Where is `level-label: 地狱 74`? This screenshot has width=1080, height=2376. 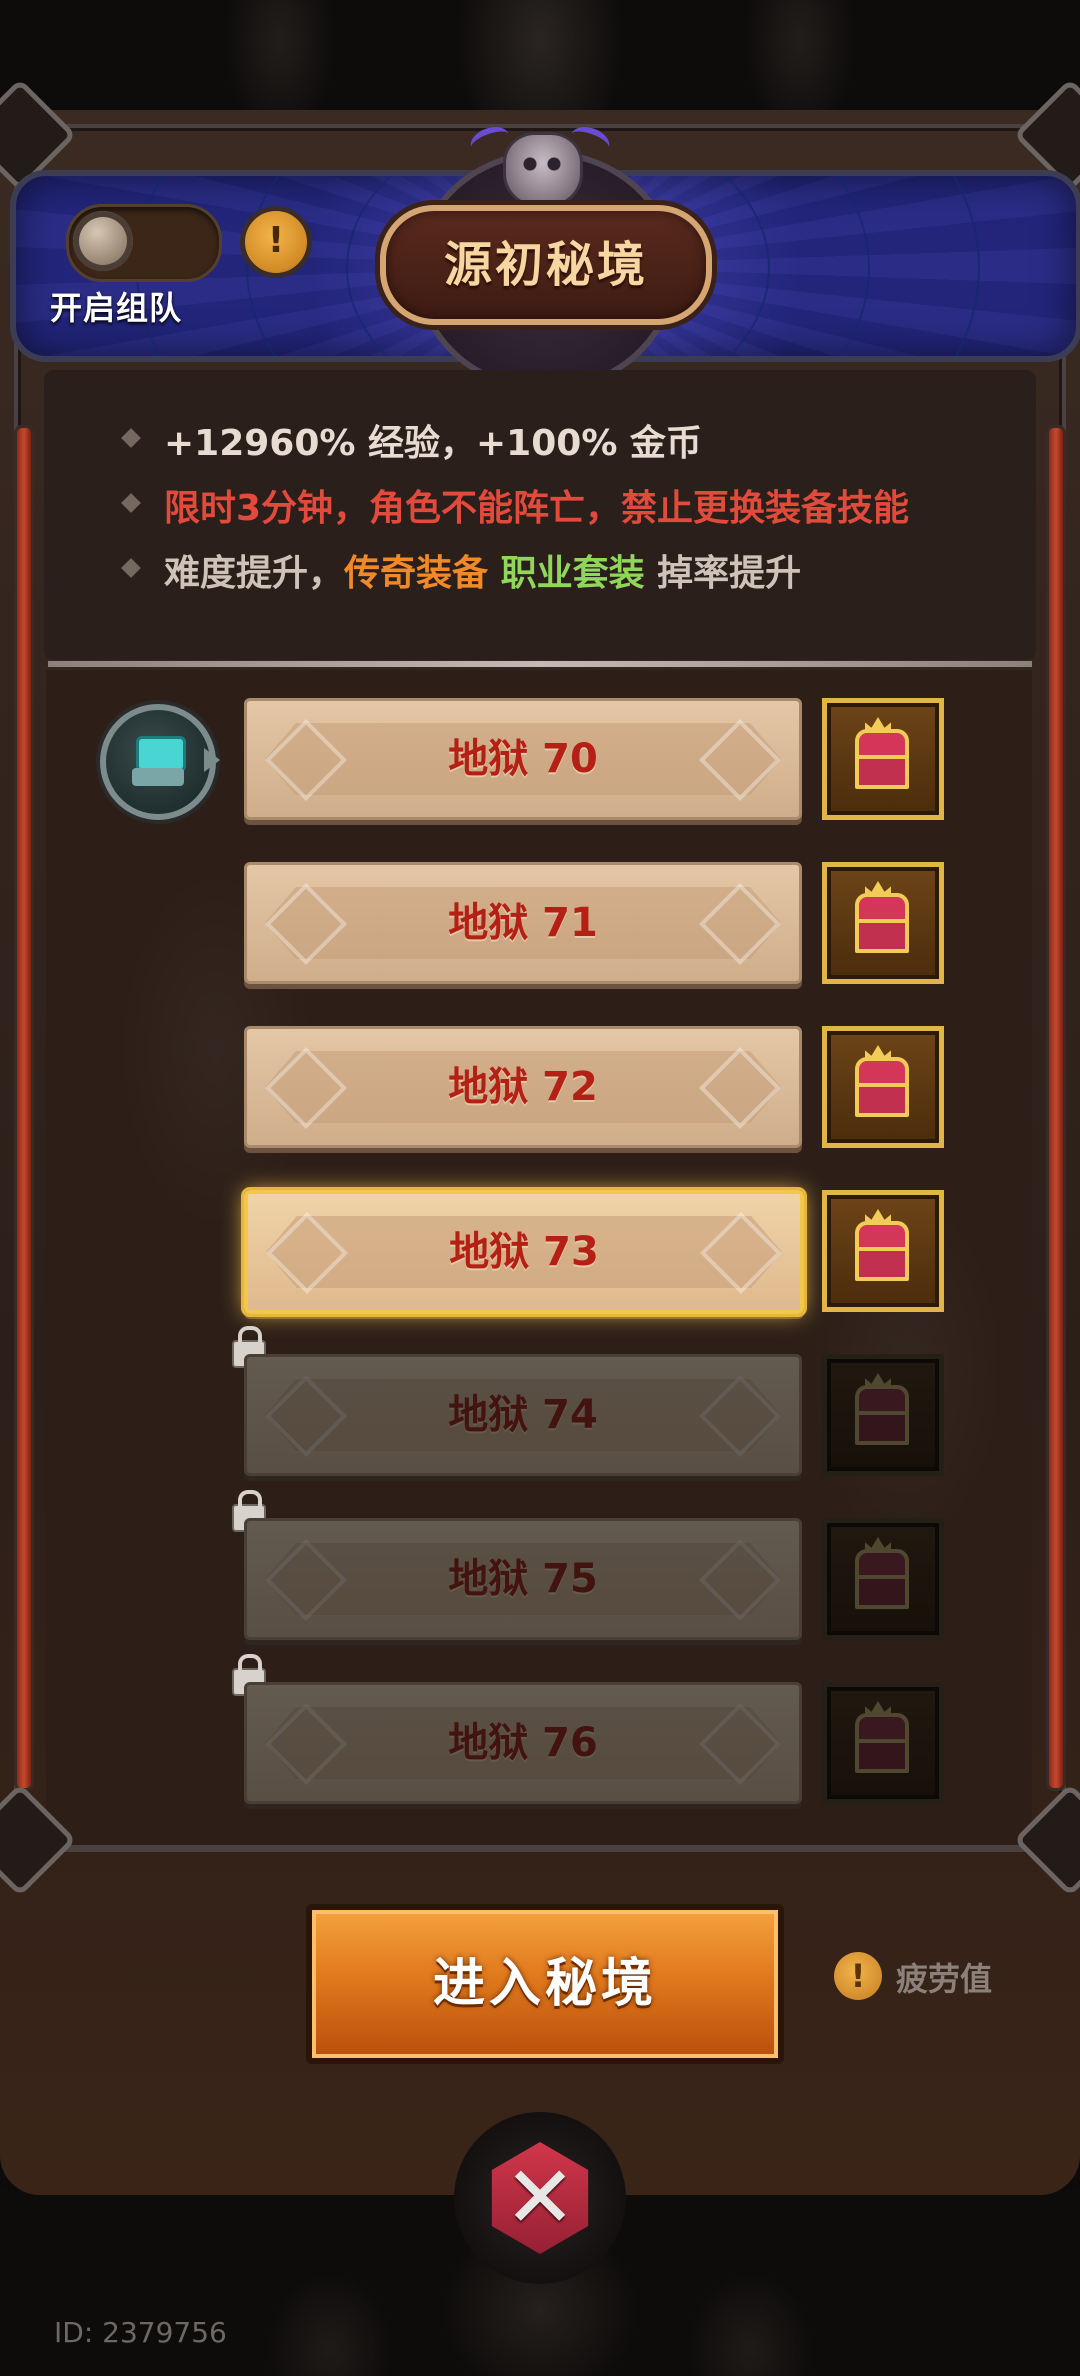
level-label: 地狱 74 is located at coordinates (523, 1415).